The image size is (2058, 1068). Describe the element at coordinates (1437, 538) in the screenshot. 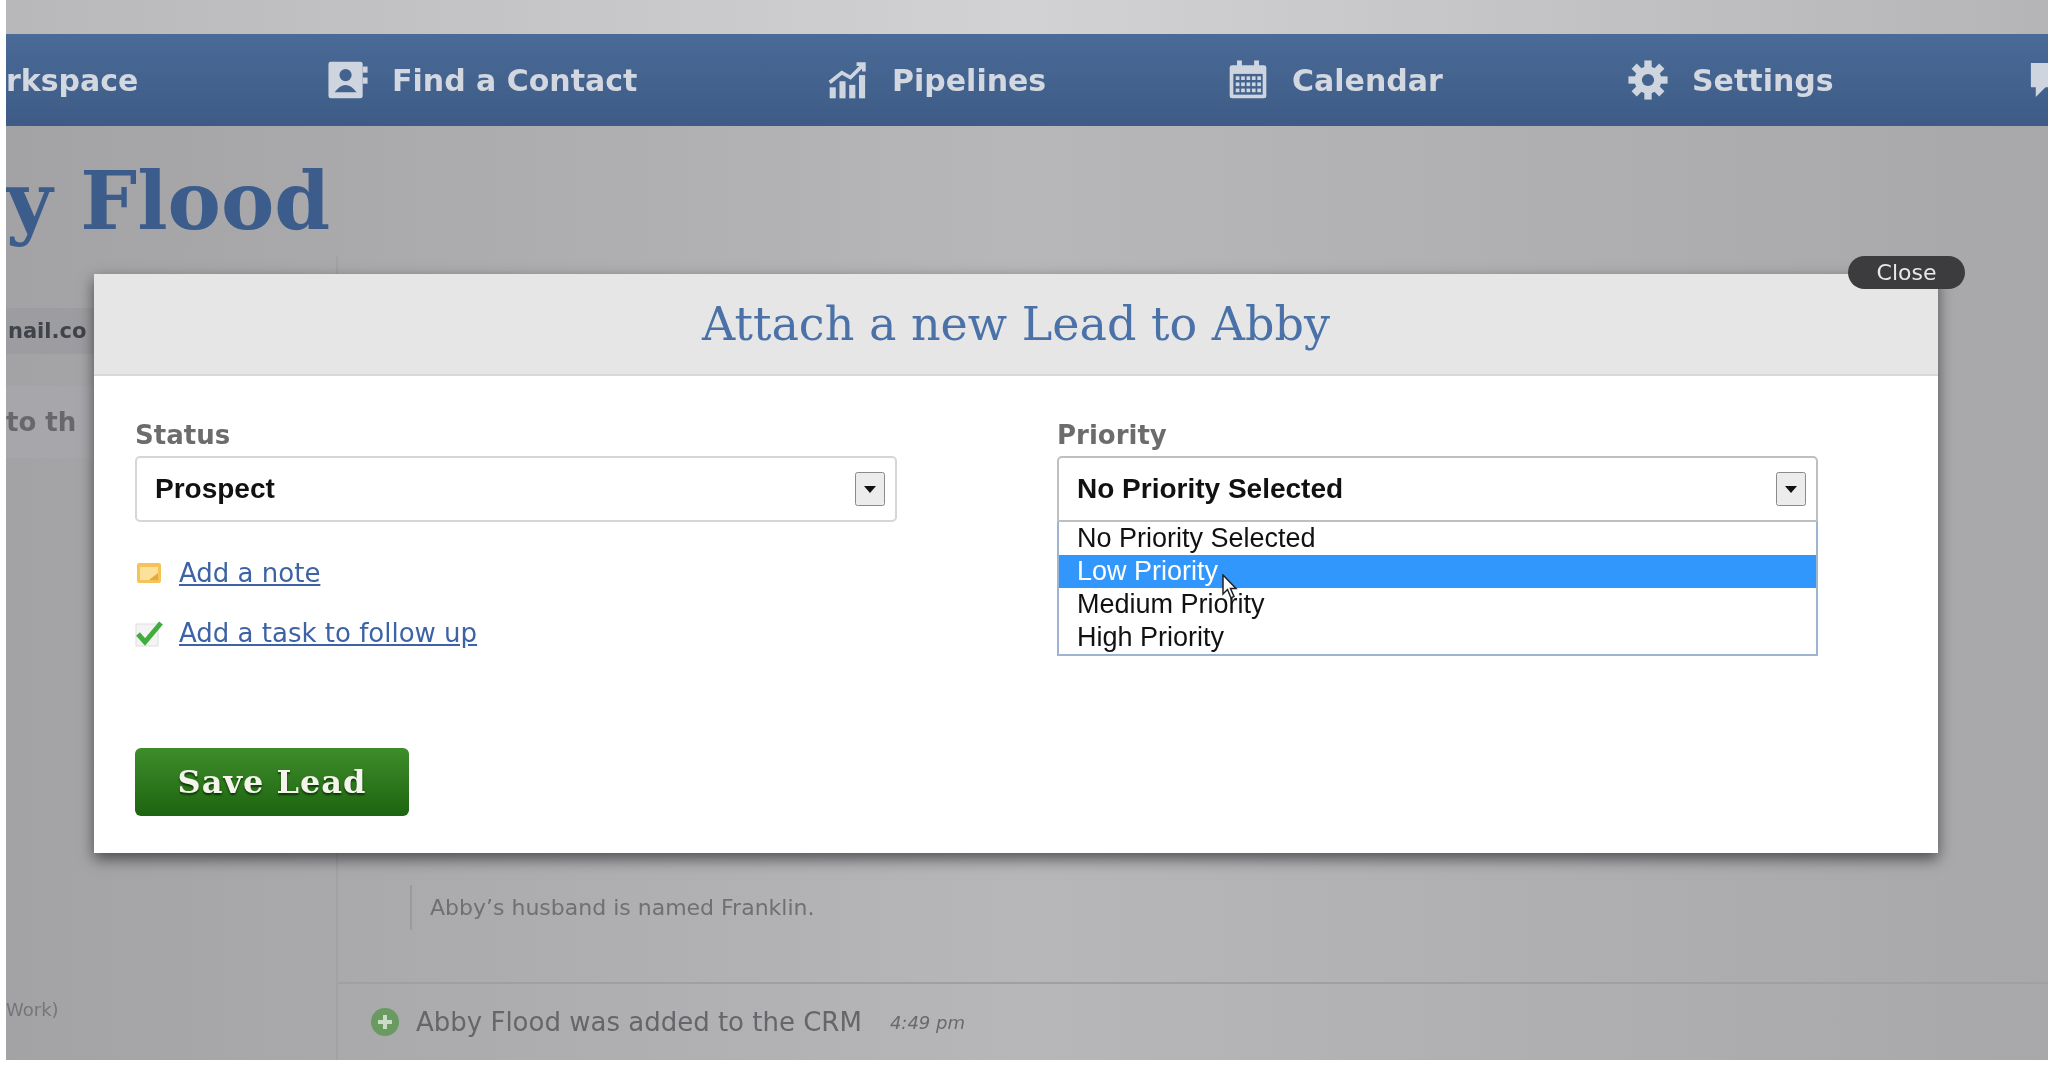

I see `dropdown-option: No Priority Selected` at that location.